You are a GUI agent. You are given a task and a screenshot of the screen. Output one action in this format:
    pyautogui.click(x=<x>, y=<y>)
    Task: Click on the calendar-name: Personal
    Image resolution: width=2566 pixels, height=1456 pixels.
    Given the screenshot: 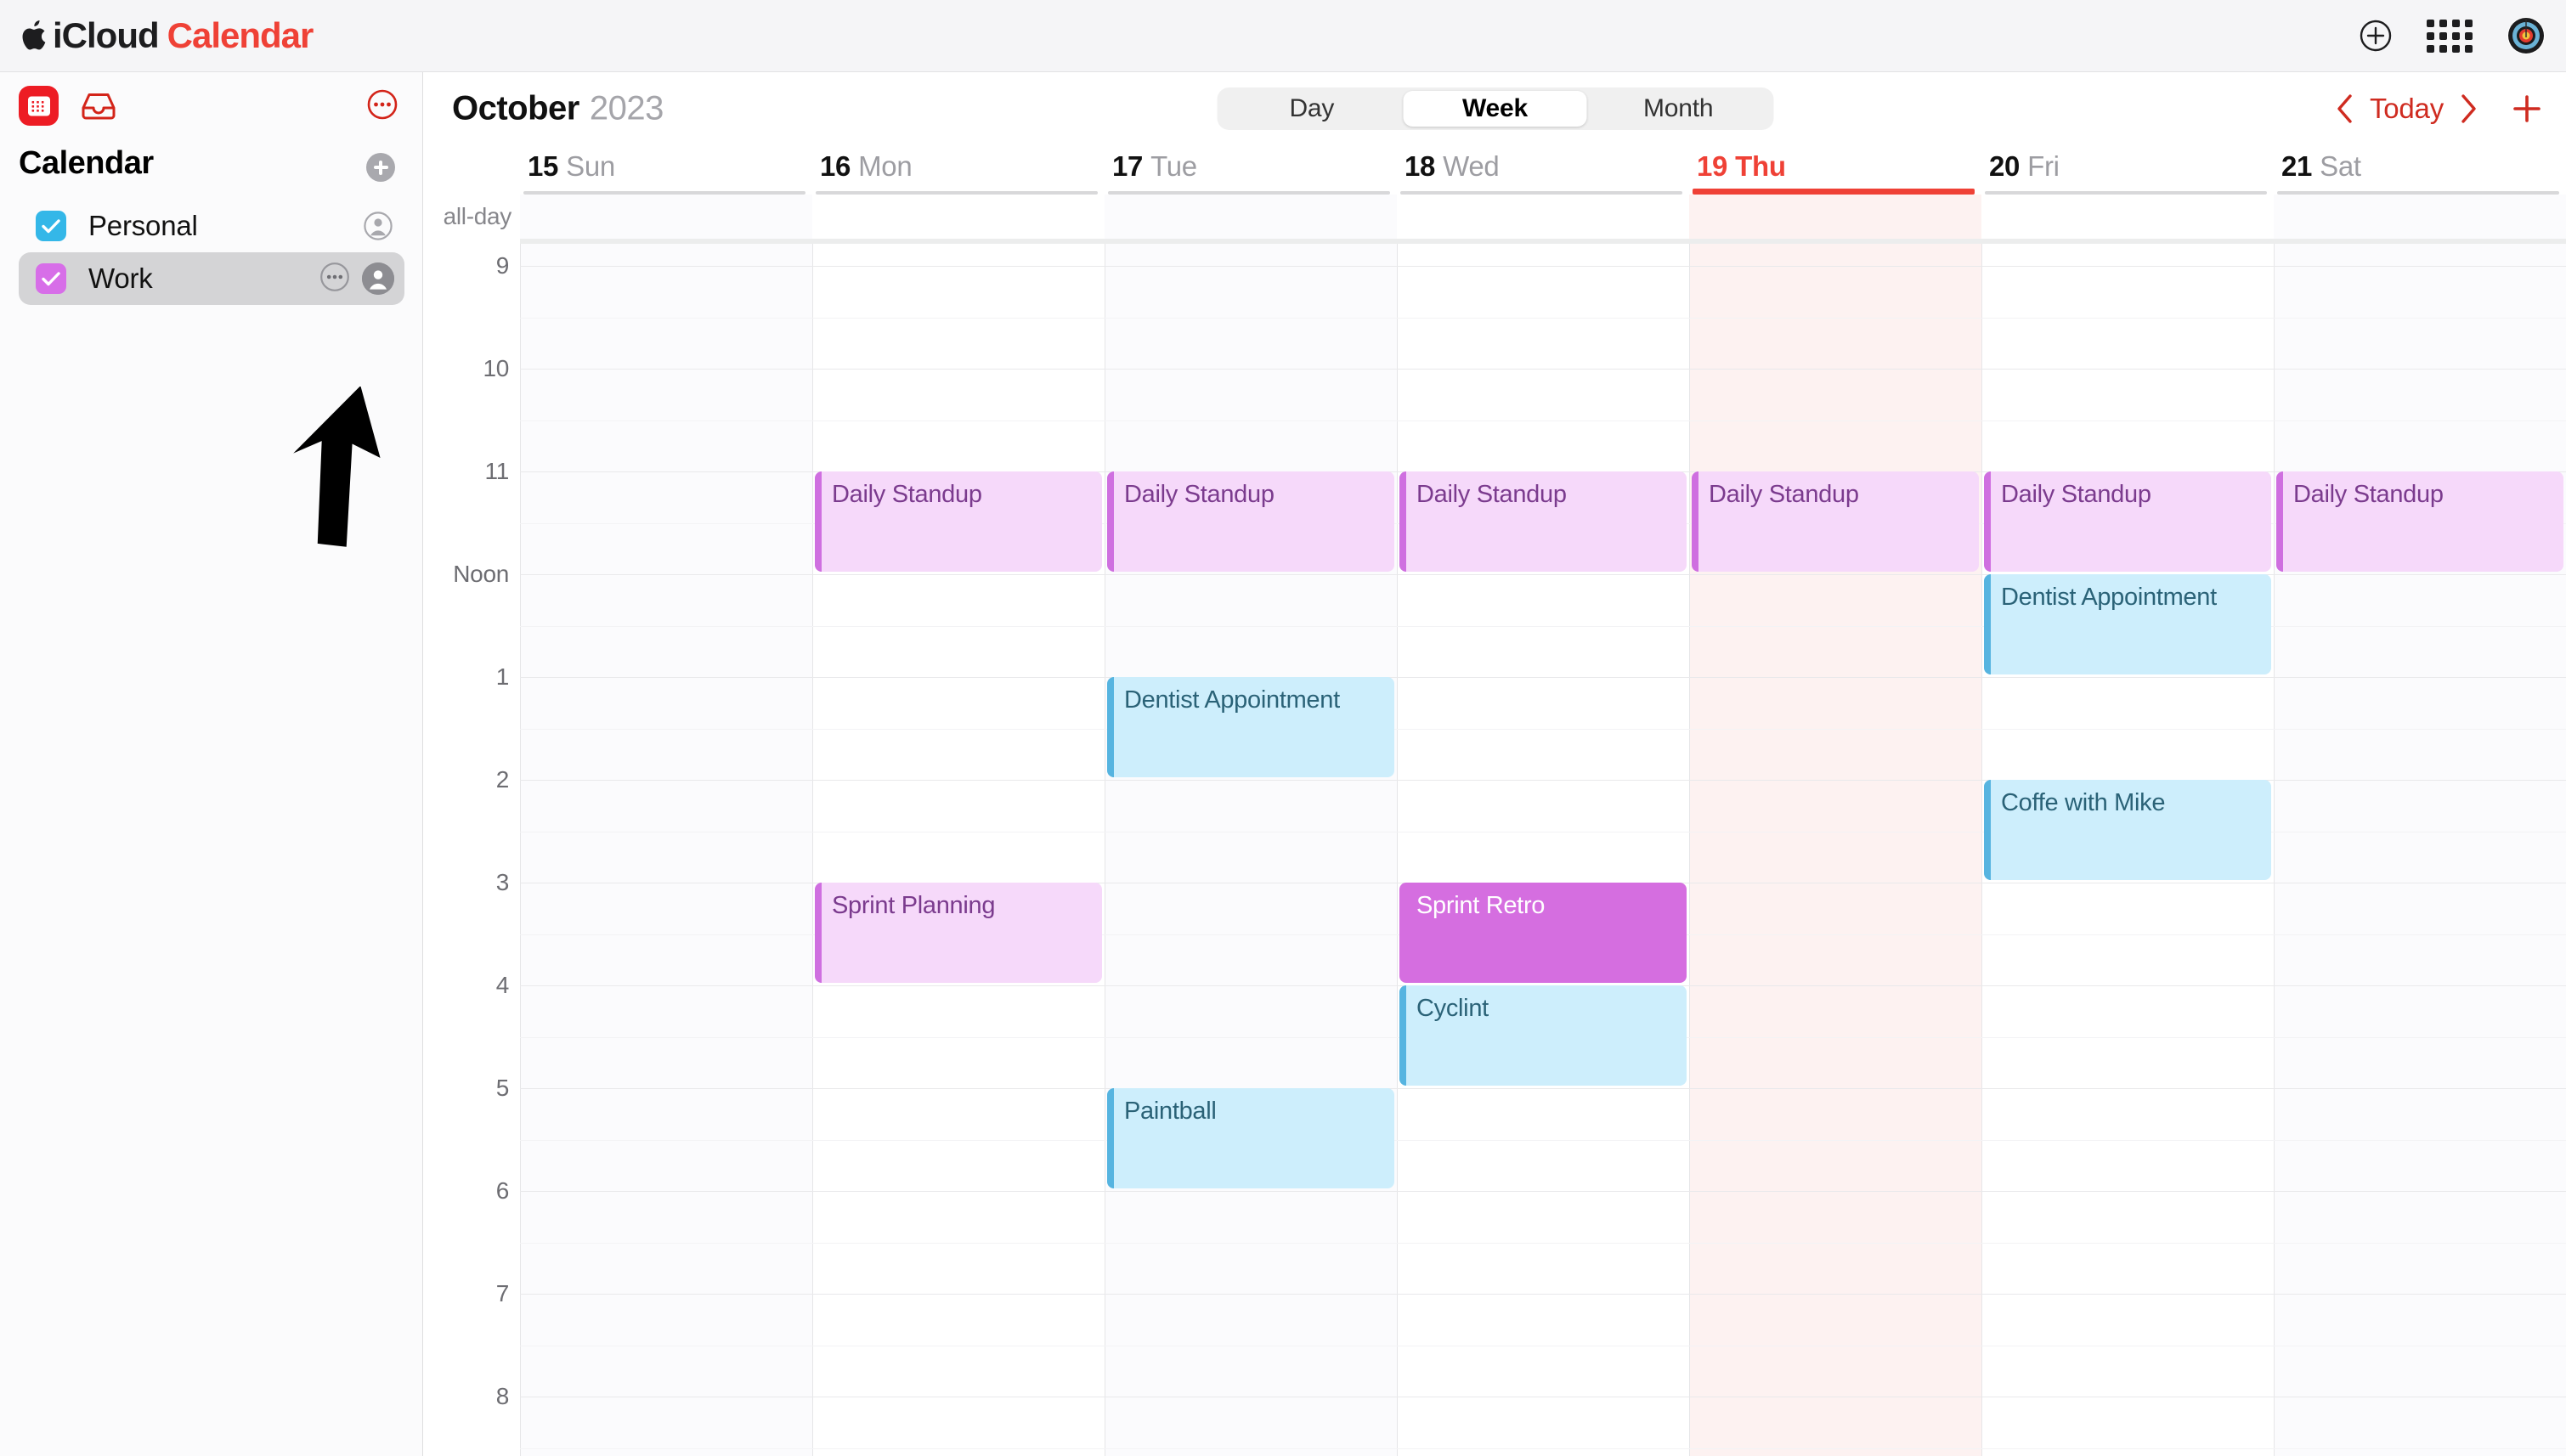 What is the action you would take?
    pyautogui.click(x=143, y=225)
    